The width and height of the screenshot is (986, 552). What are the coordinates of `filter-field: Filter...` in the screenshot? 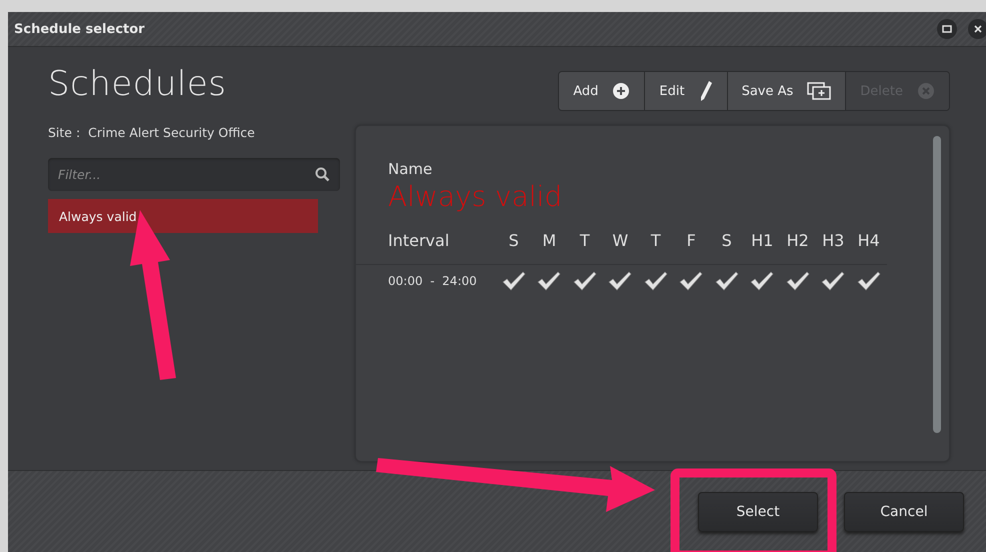 It's located at (194, 174).